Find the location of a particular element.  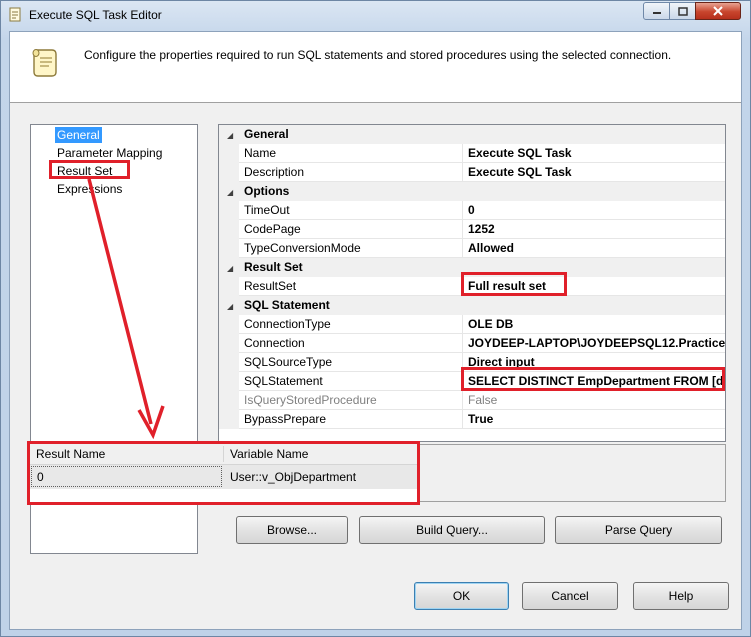

property-row-codepage: CodePage 1252 is located at coordinates (472, 229).